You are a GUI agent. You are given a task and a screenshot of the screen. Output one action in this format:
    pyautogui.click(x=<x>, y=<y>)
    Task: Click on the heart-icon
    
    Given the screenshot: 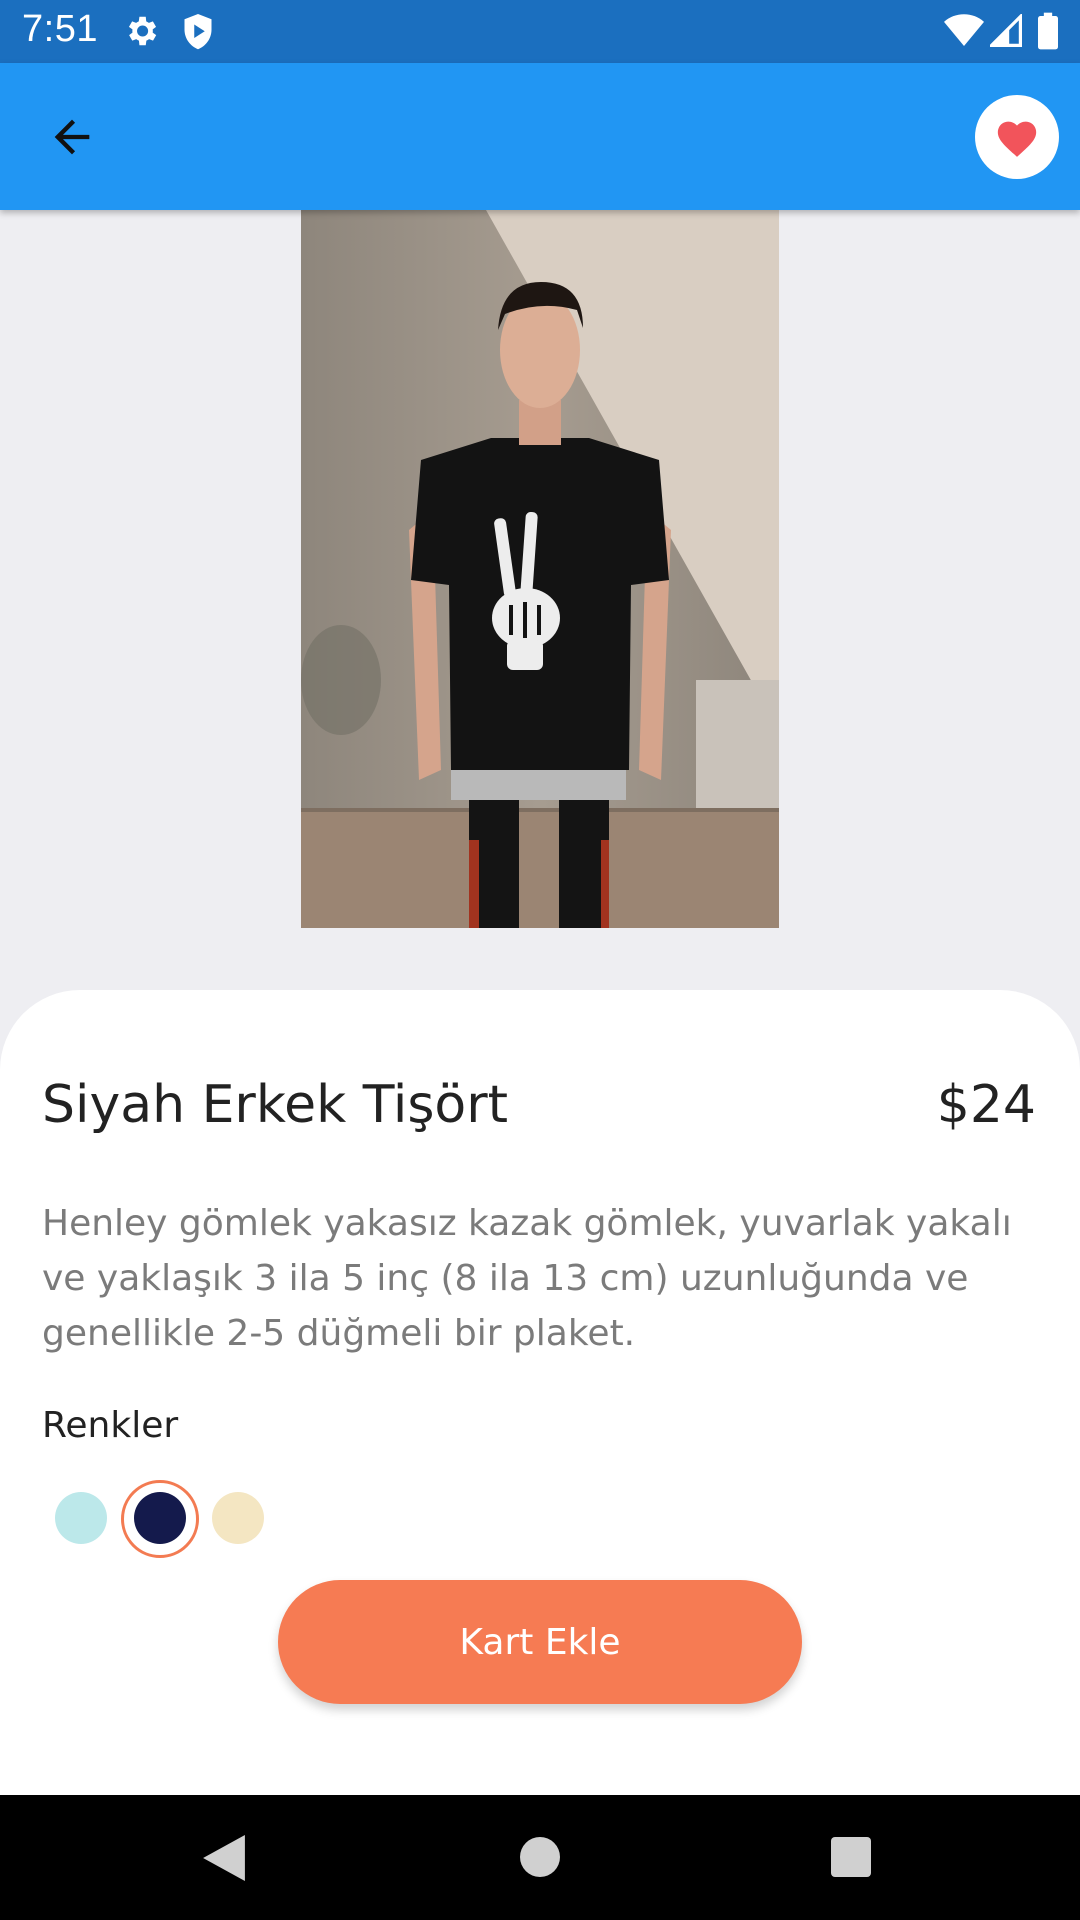 What is the action you would take?
    pyautogui.click(x=1017, y=139)
    